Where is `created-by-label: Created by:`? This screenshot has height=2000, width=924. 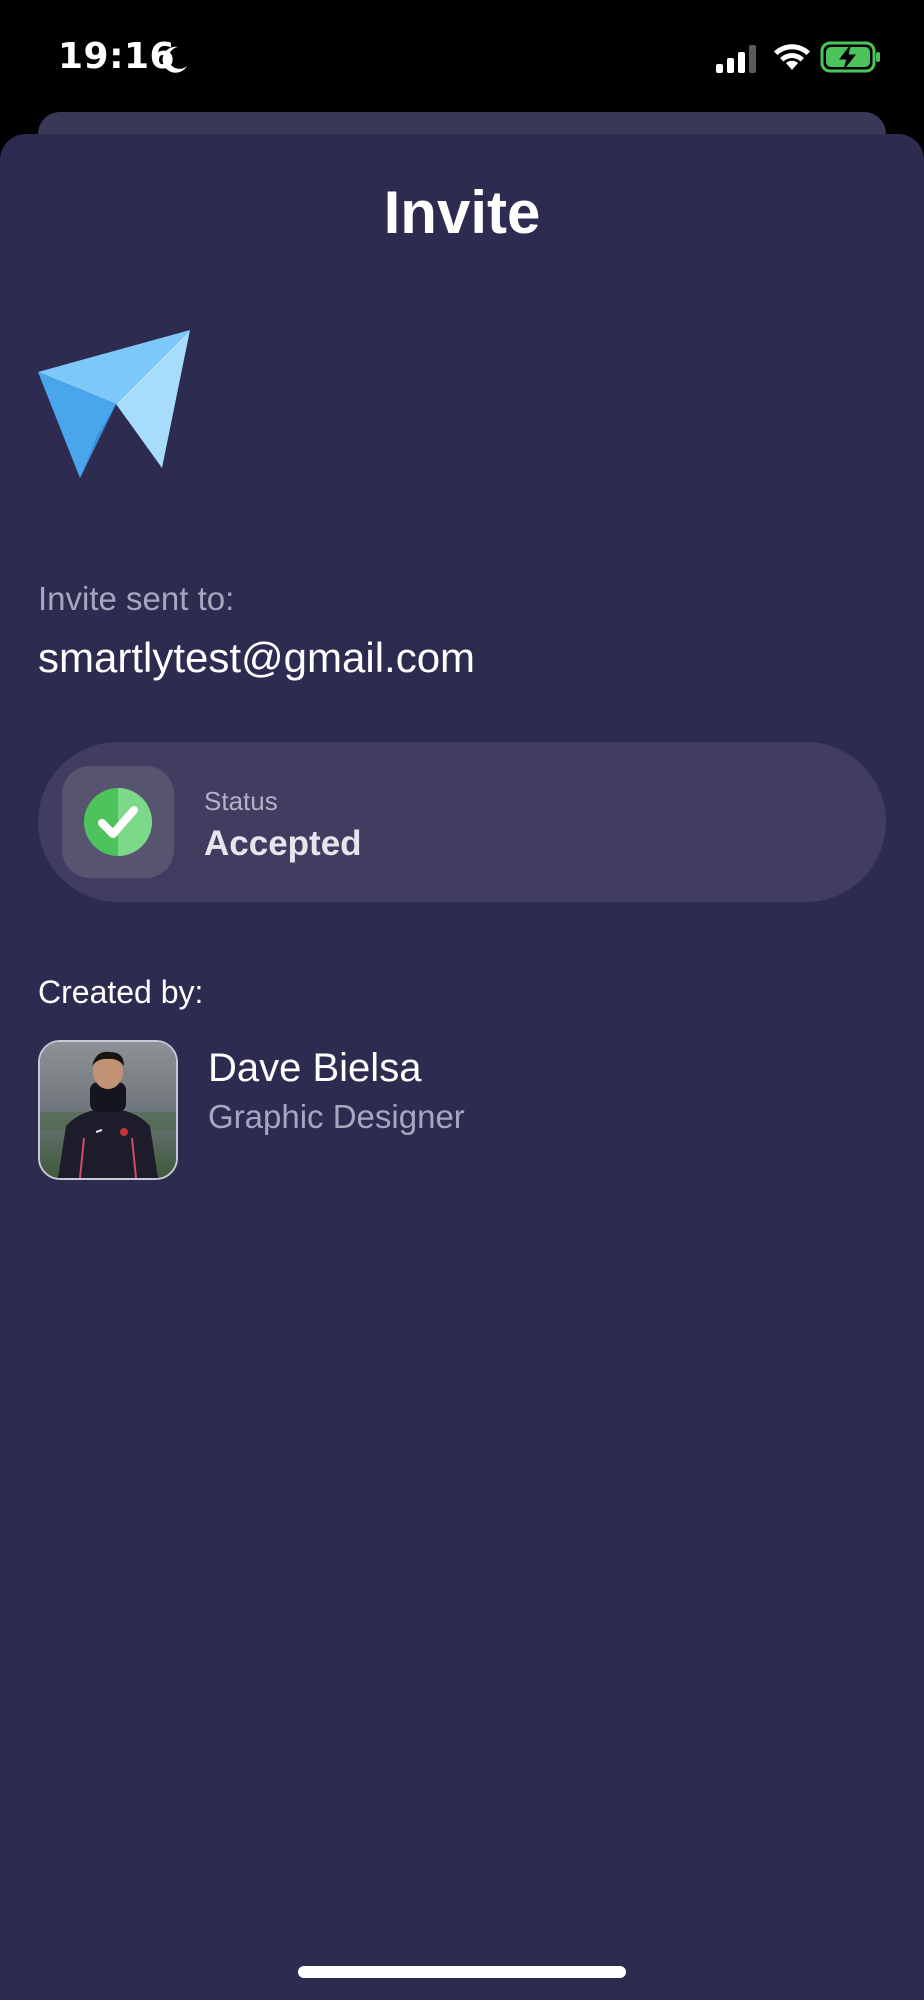
created-by-label: Created by: is located at coordinates (121, 992).